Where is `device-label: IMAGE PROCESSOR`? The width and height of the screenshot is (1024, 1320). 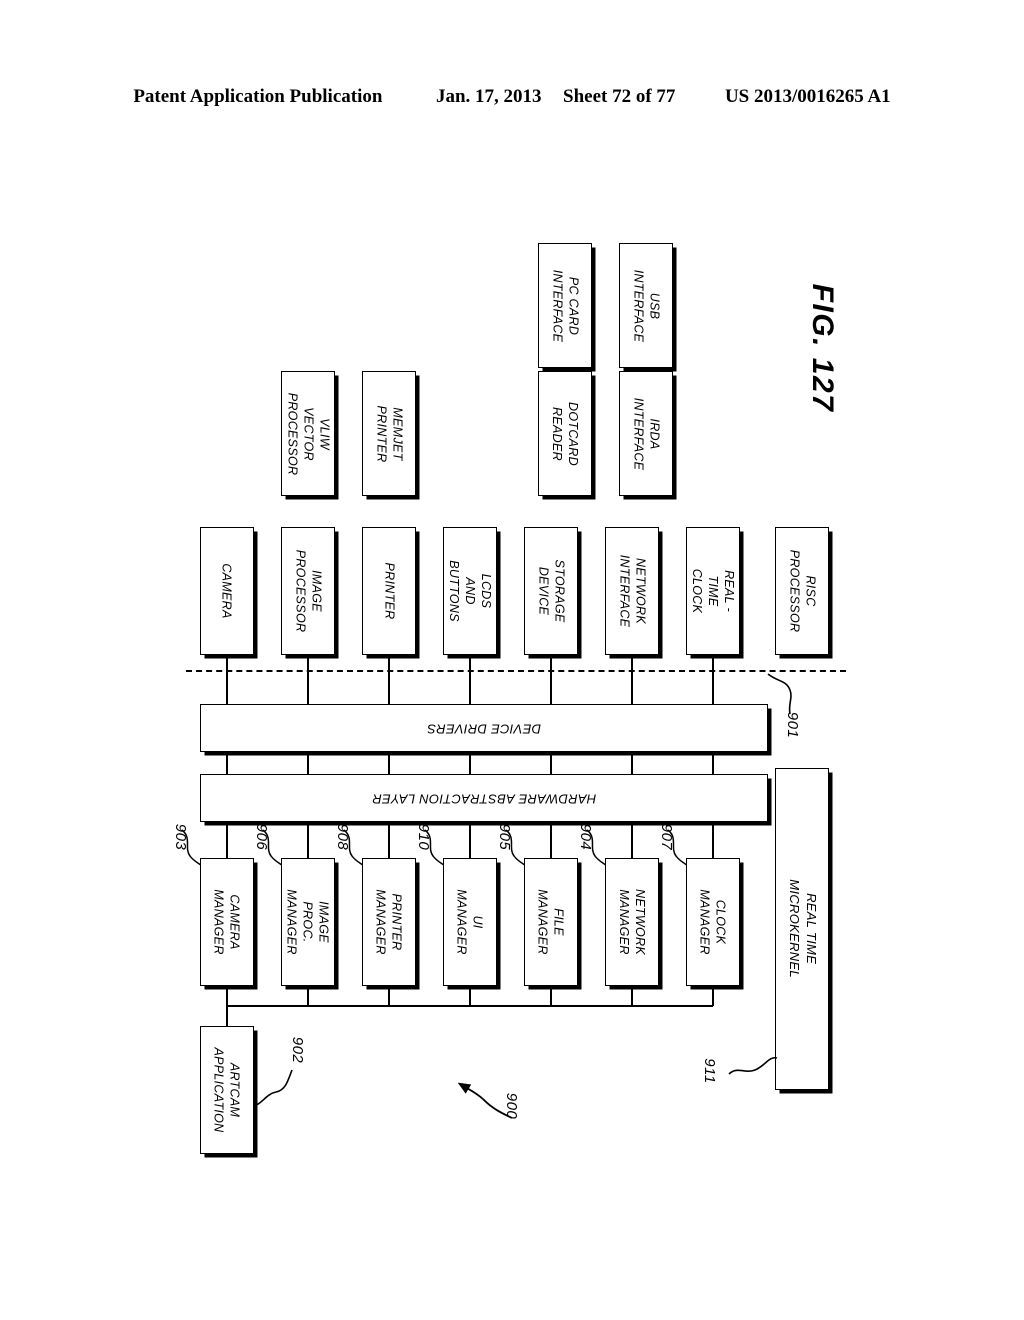 device-label: IMAGE PROCESSOR is located at coordinates (308, 591).